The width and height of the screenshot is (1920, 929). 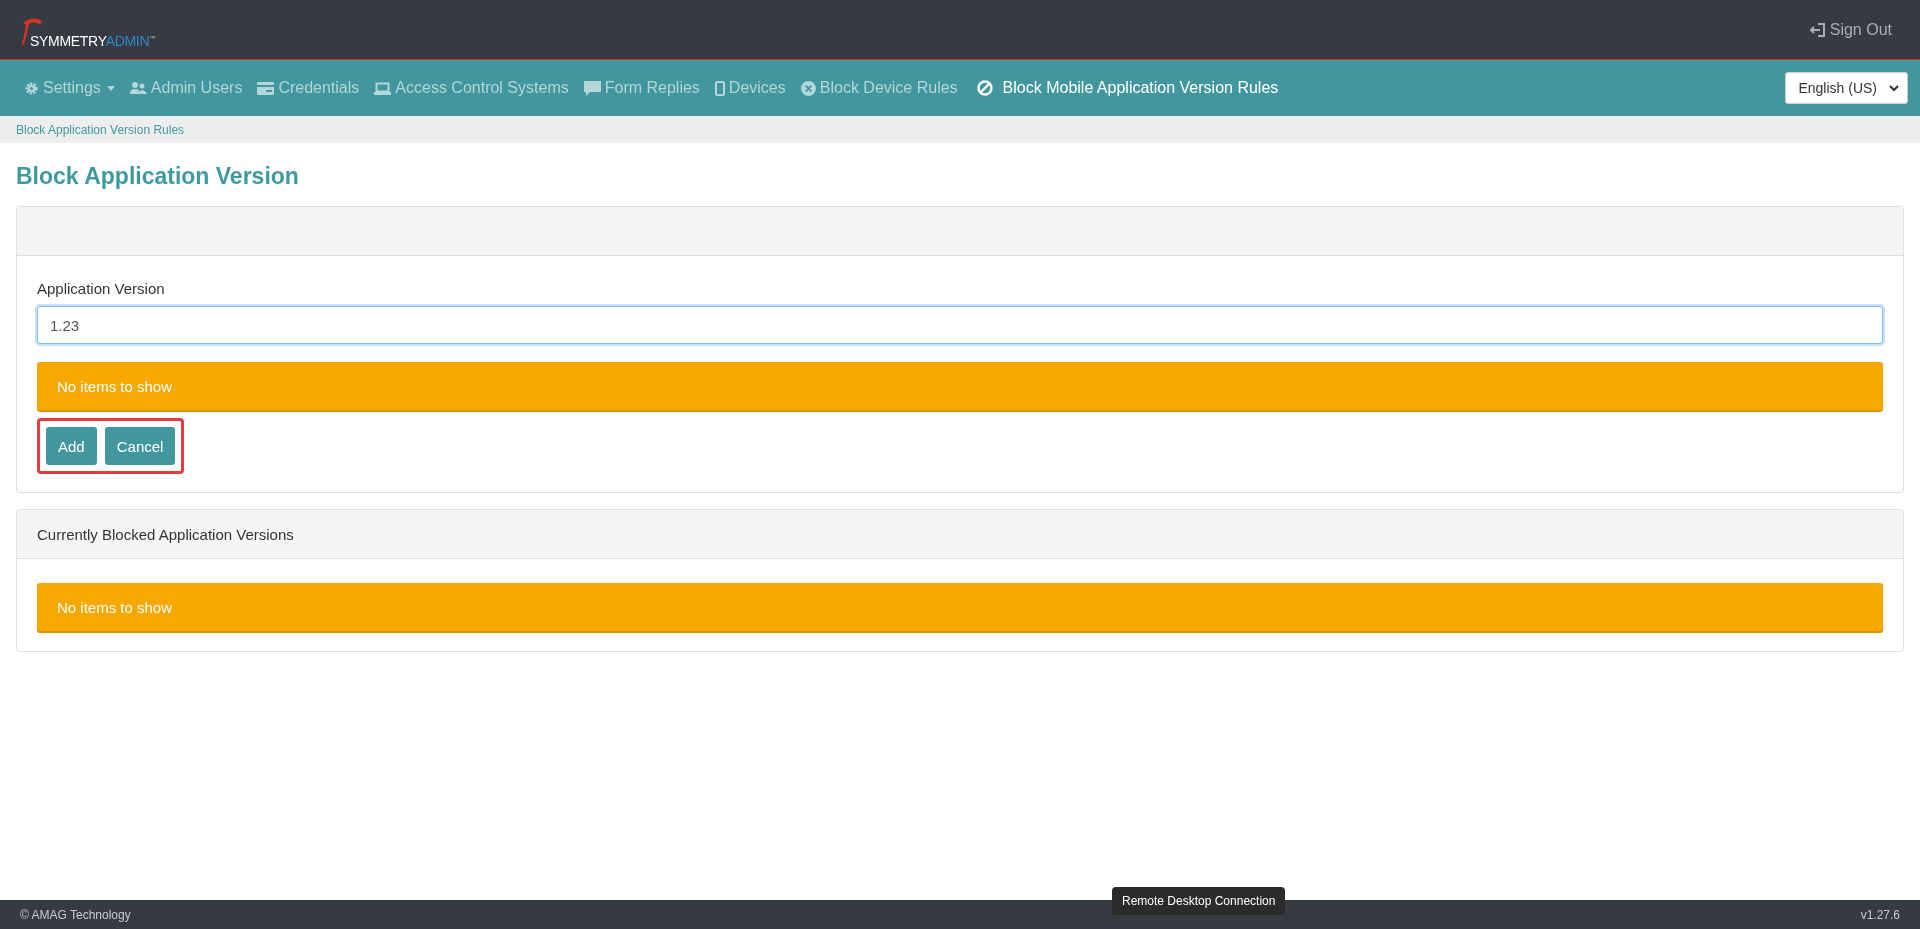 What do you see at coordinates (1846, 88) in the screenshot?
I see `language-select: English (US)` at bounding box center [1846, 88].